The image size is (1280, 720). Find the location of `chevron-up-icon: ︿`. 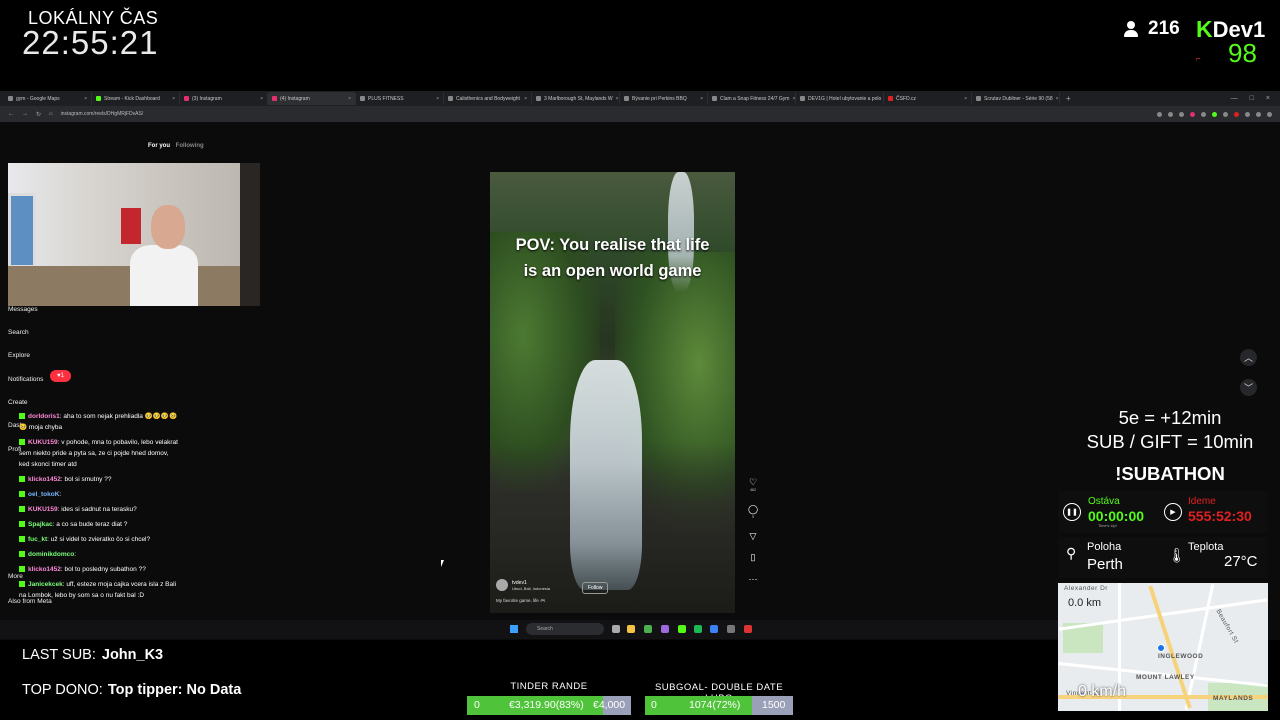

chevron-up-icon: ︿ is located at coordinates (1248, 357).